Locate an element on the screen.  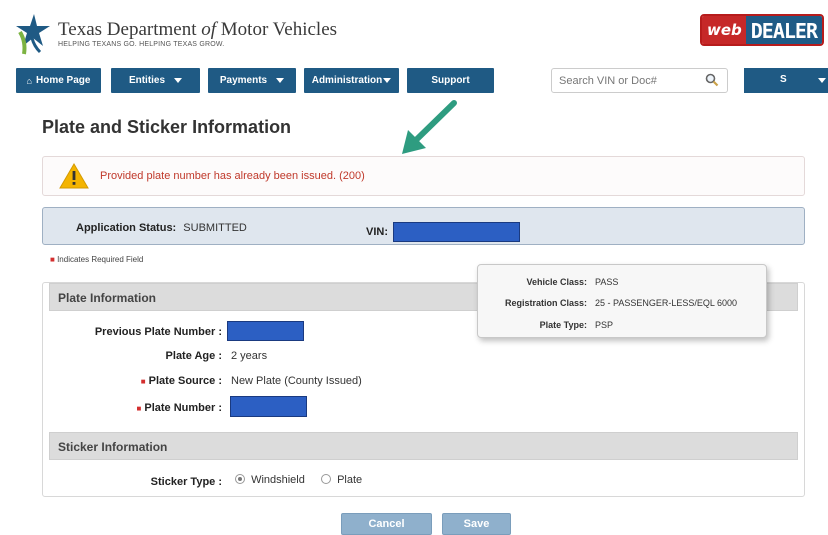
nav-administration-label: Administration is located at coordinates (347, 80).